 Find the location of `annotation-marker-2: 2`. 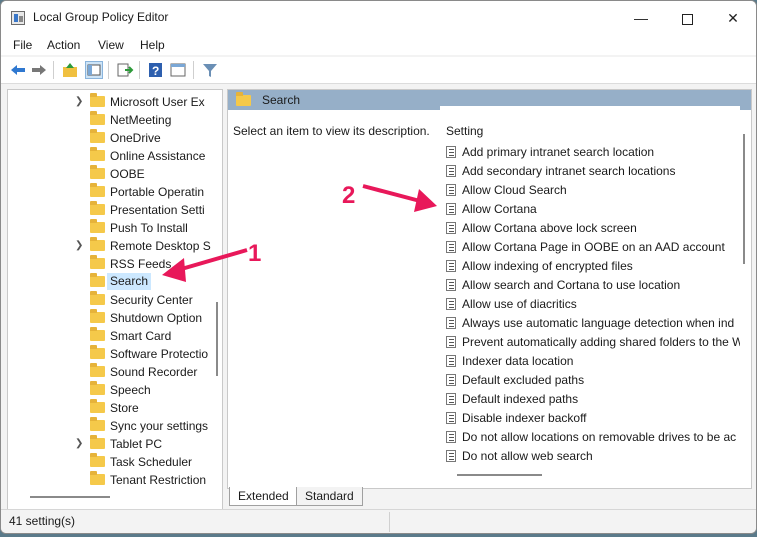

annotation-marker-2: 2 is located at coordinates (349, 195).